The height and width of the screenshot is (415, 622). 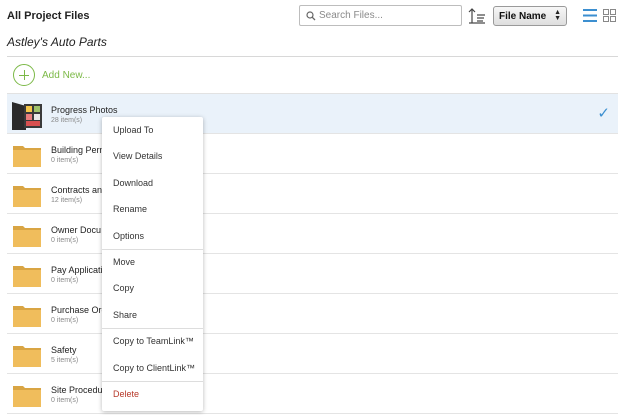 I want to click on list-view-icon, so click(x=590, y=15).